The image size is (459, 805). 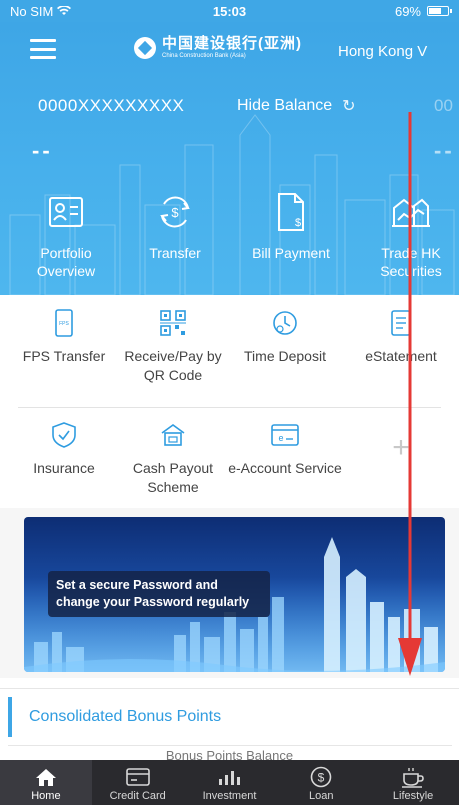 I want to click on grid-label-time-deposit: Time Deposit, so click(x=285, y=356).